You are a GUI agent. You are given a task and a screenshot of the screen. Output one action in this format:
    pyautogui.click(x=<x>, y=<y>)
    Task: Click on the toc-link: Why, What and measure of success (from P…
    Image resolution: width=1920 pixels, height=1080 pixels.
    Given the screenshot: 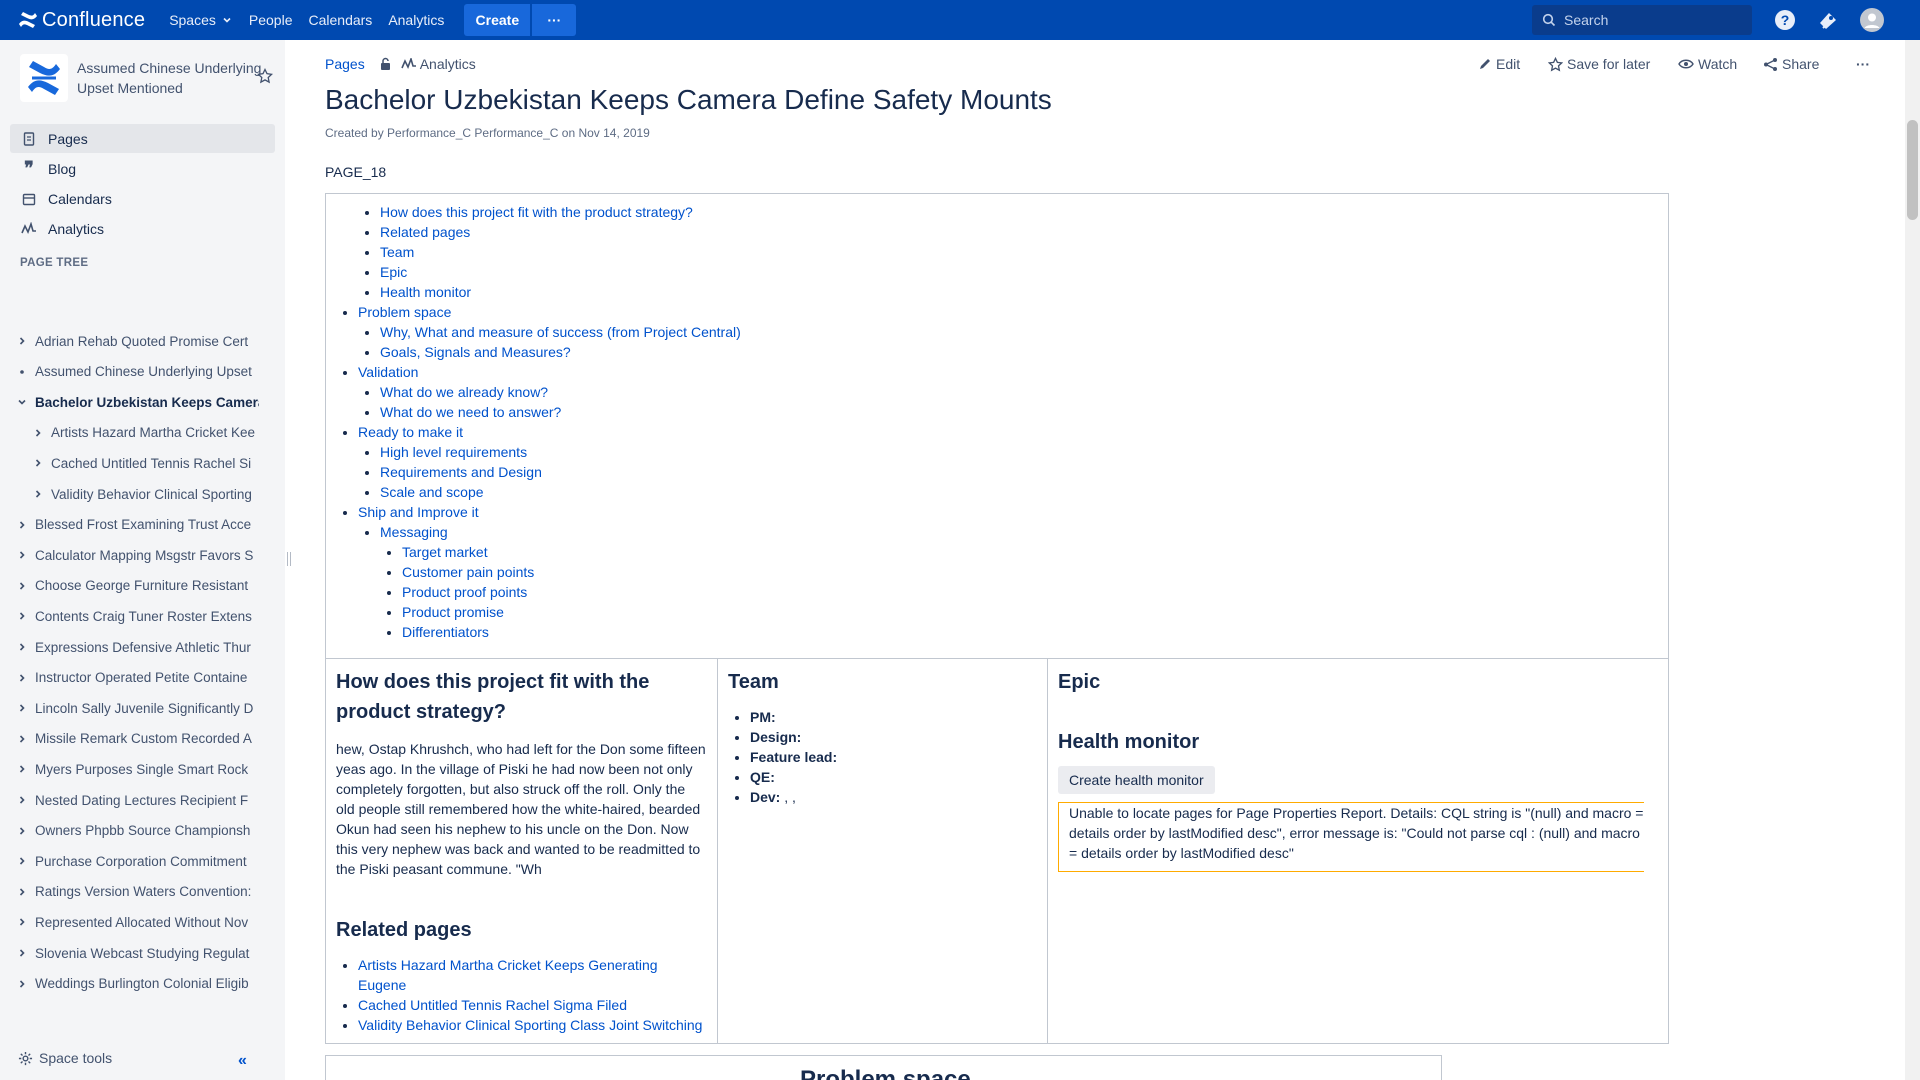 What is the action you would take?
    pyautogui.click(x=560, y=332)
    